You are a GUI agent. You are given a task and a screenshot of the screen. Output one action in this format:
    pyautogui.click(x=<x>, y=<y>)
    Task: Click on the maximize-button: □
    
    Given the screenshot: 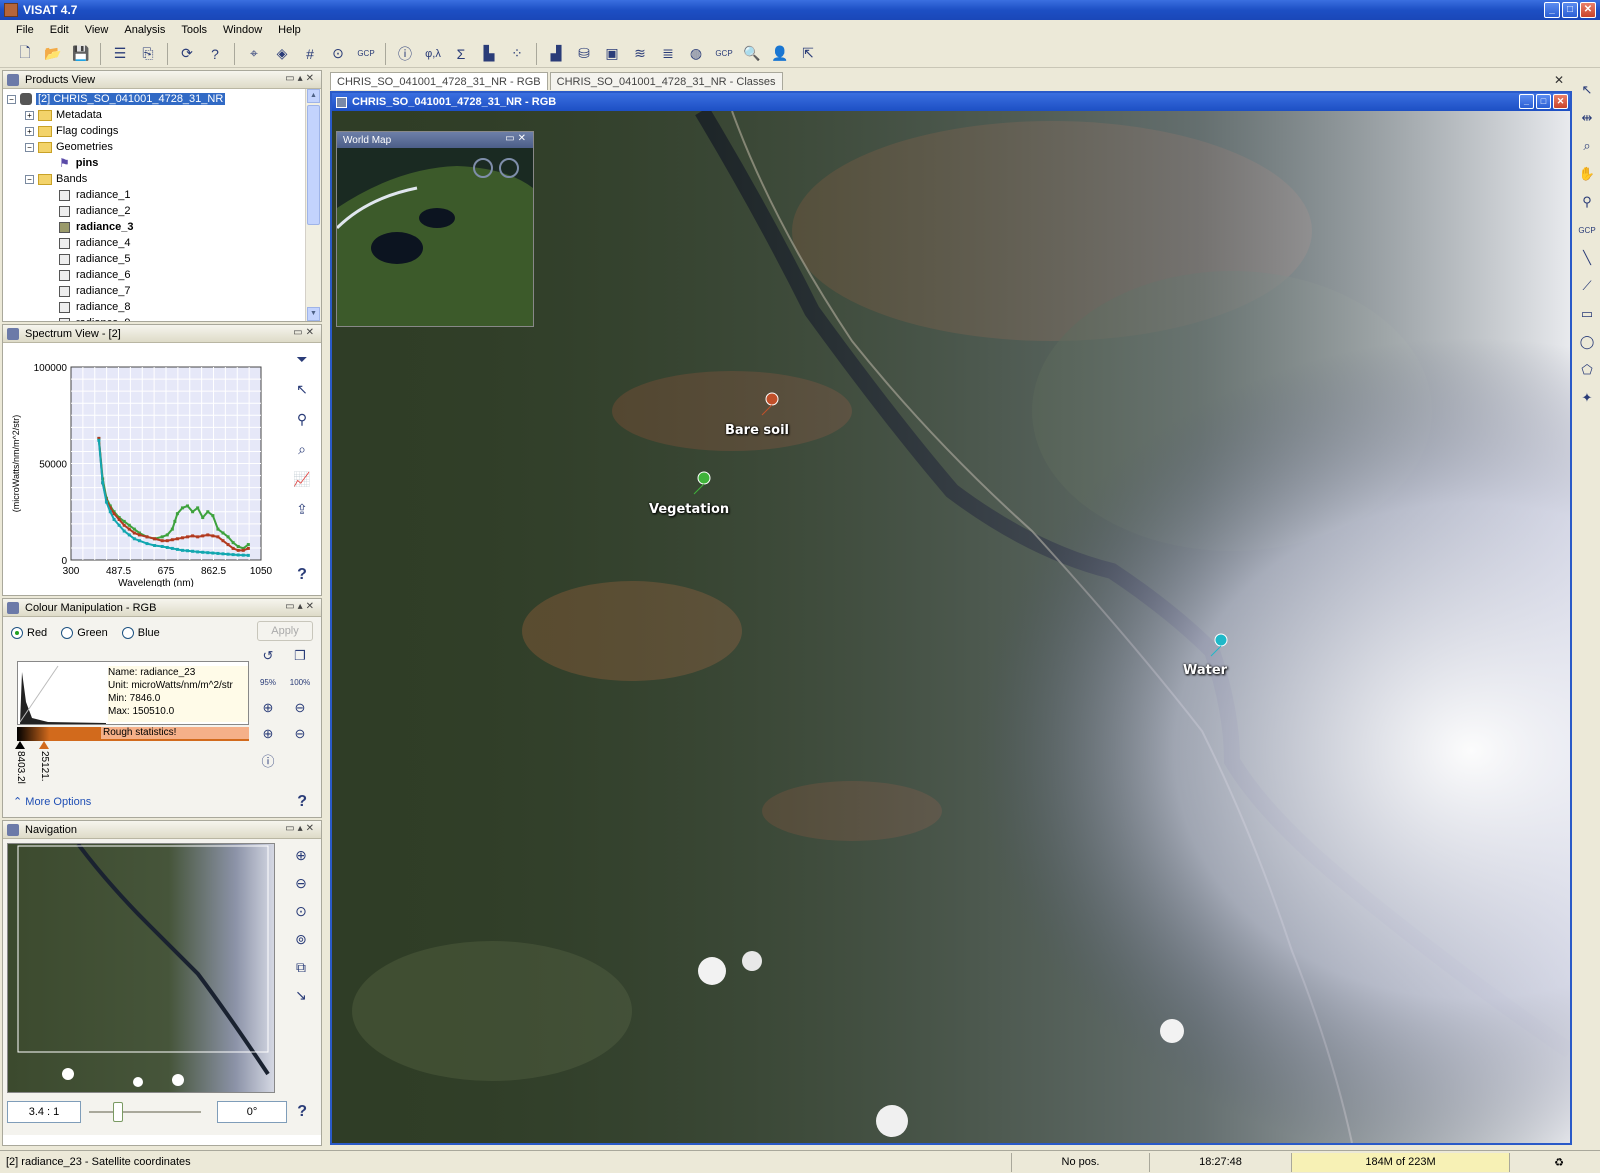 What is the action you would take?
    pyautogui.click(x=1570, y=10)
    